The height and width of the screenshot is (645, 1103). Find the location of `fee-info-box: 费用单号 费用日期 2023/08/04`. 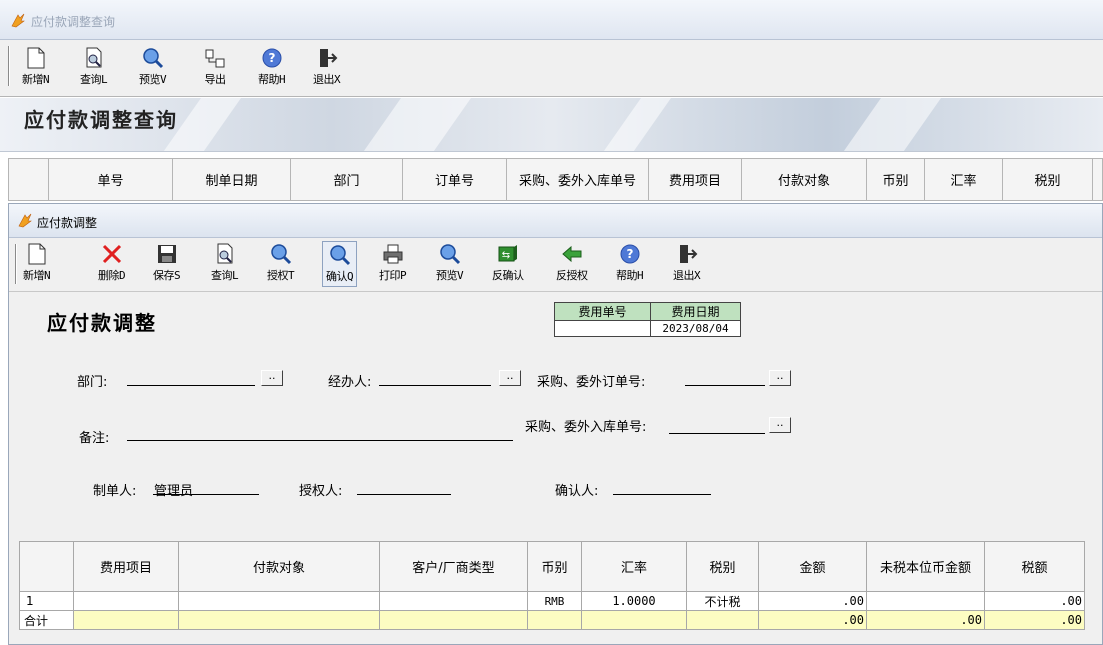

fee-info-box: 费用单号 费用日期 2023/08/04 is located at coordinates (647, 319).